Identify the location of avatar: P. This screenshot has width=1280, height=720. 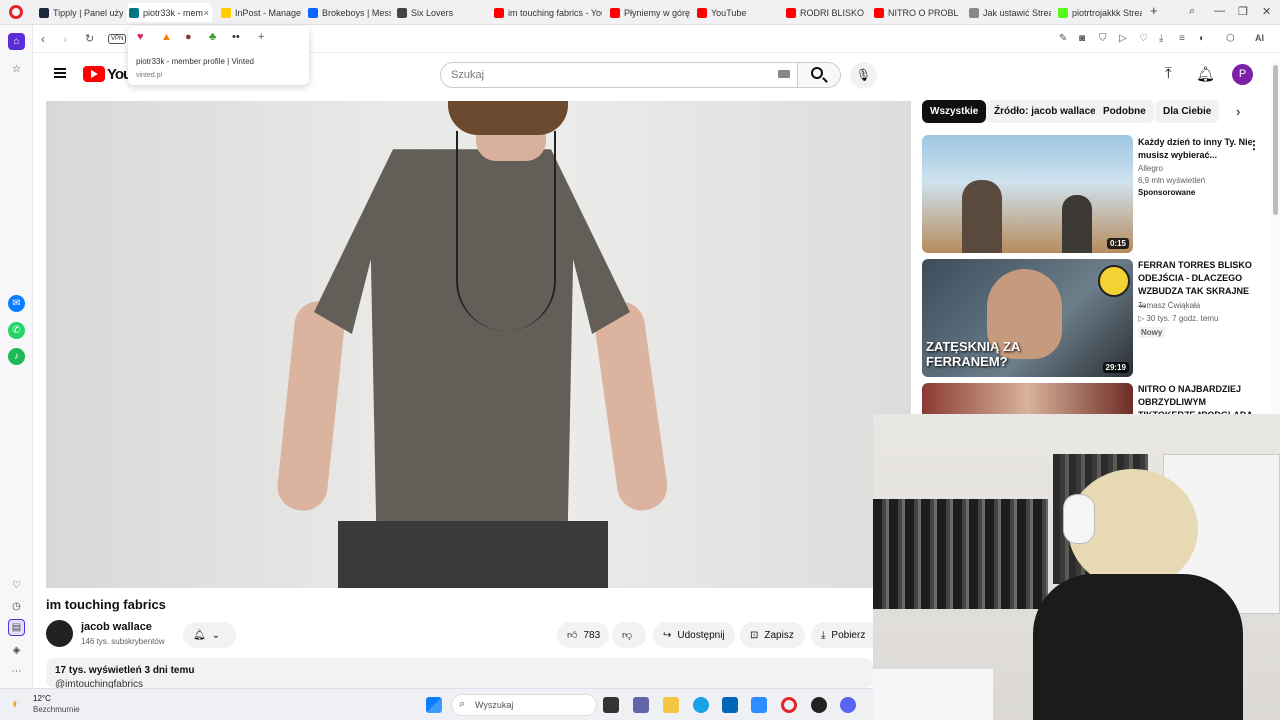
(1242, 74).